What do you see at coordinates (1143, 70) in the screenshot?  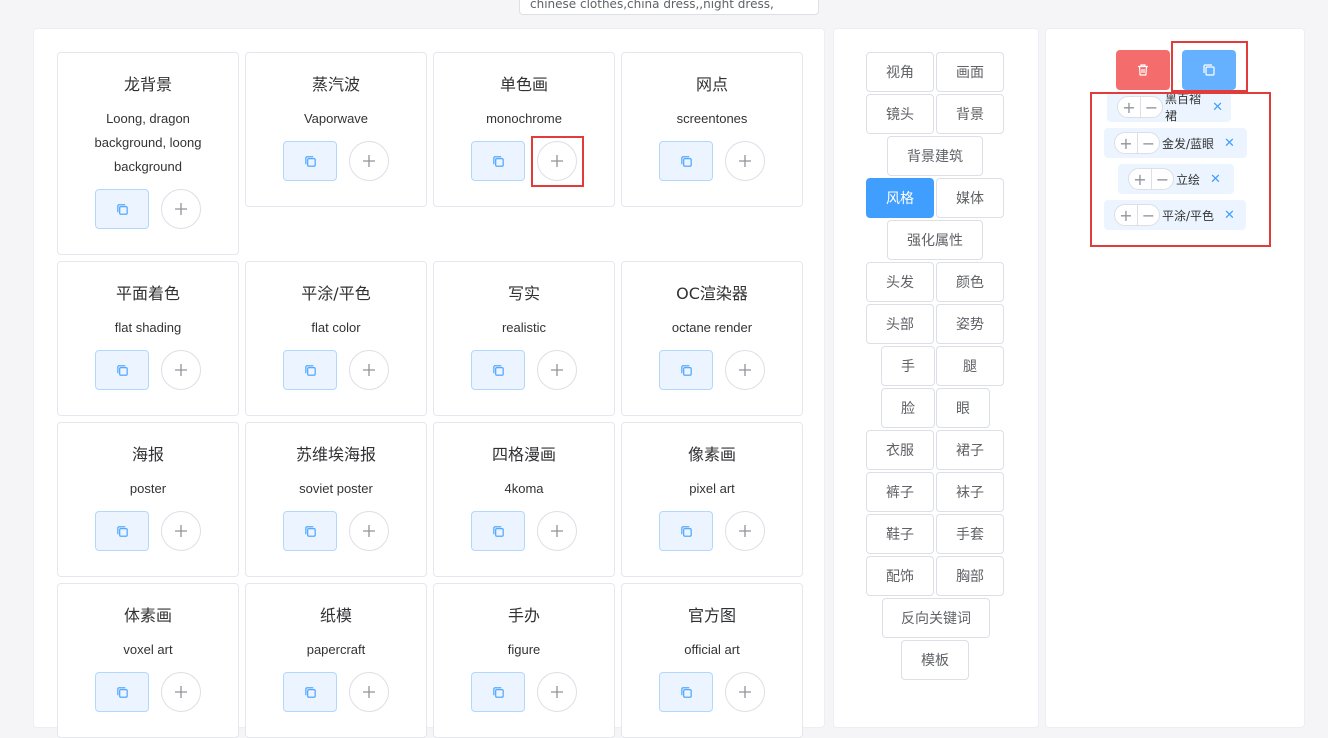 I see `delete-all-button` at bounding box center [1143, 70].